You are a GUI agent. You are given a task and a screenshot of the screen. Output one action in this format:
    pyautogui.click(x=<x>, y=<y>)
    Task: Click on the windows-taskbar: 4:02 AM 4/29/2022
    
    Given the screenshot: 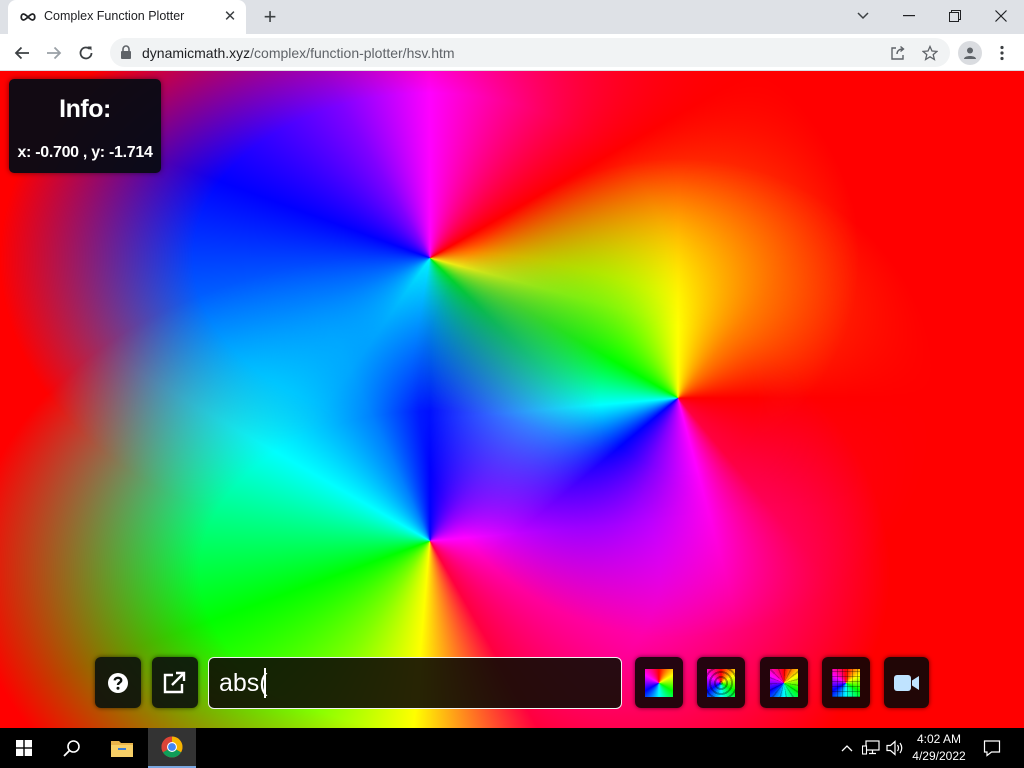 What is the action you would take?
    pyautogui.click(x=512, y=748)
    